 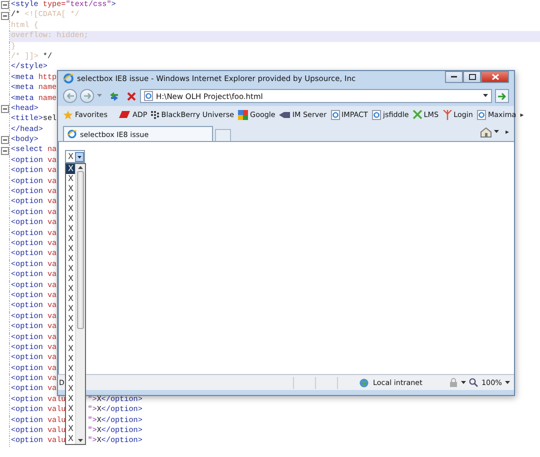 I want to click on back-arrow-icon, so click(x=70, y=96).